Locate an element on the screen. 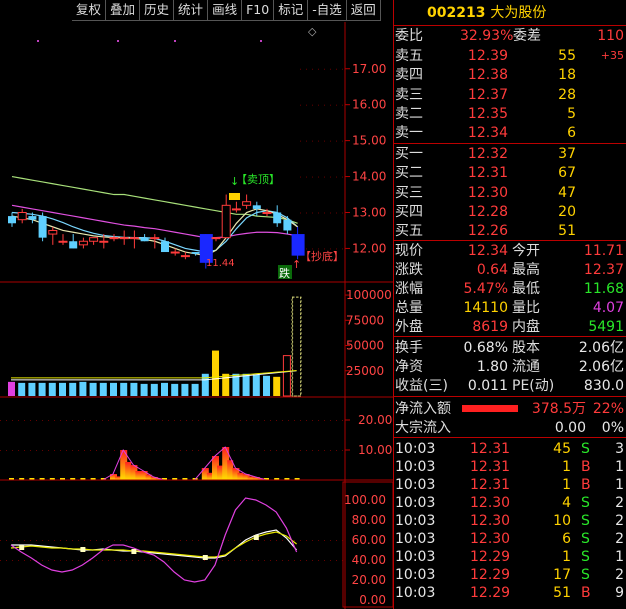 Image resolution: width=626 pixels, height=609 pixels. tick-time: 10:03 is located at coordinates (415, 449).